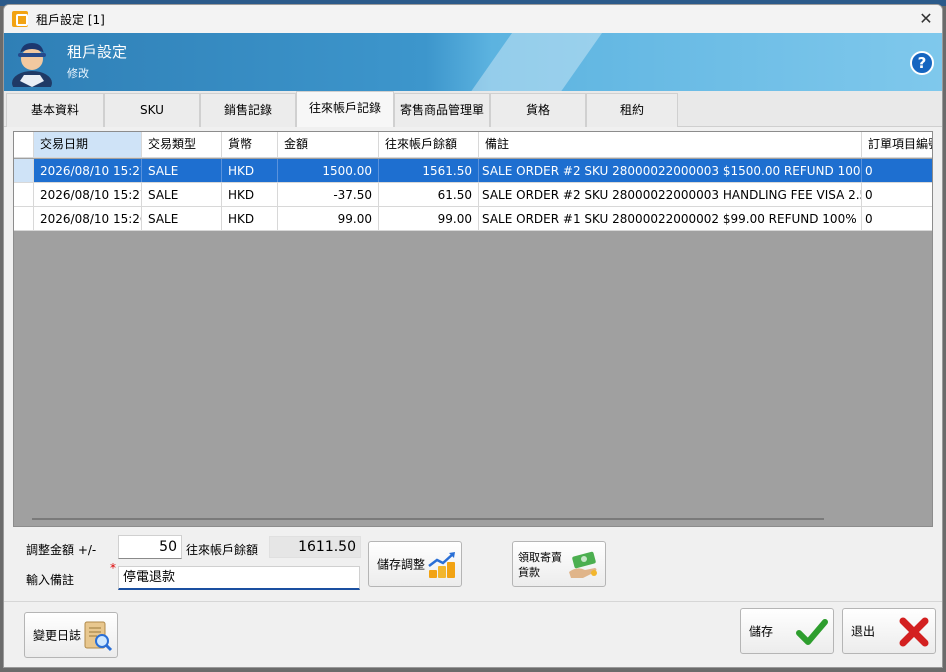  Describe the element at coordinates (88, 144) in the screenshot. I see `column-header: 交易日期` at that location.